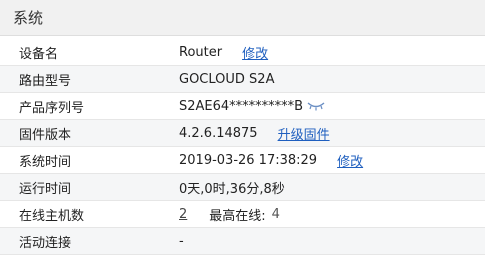 This screenshot has height=257, width=485. I want to click on serial-value: S2AE64**********B, so click(241, 106).